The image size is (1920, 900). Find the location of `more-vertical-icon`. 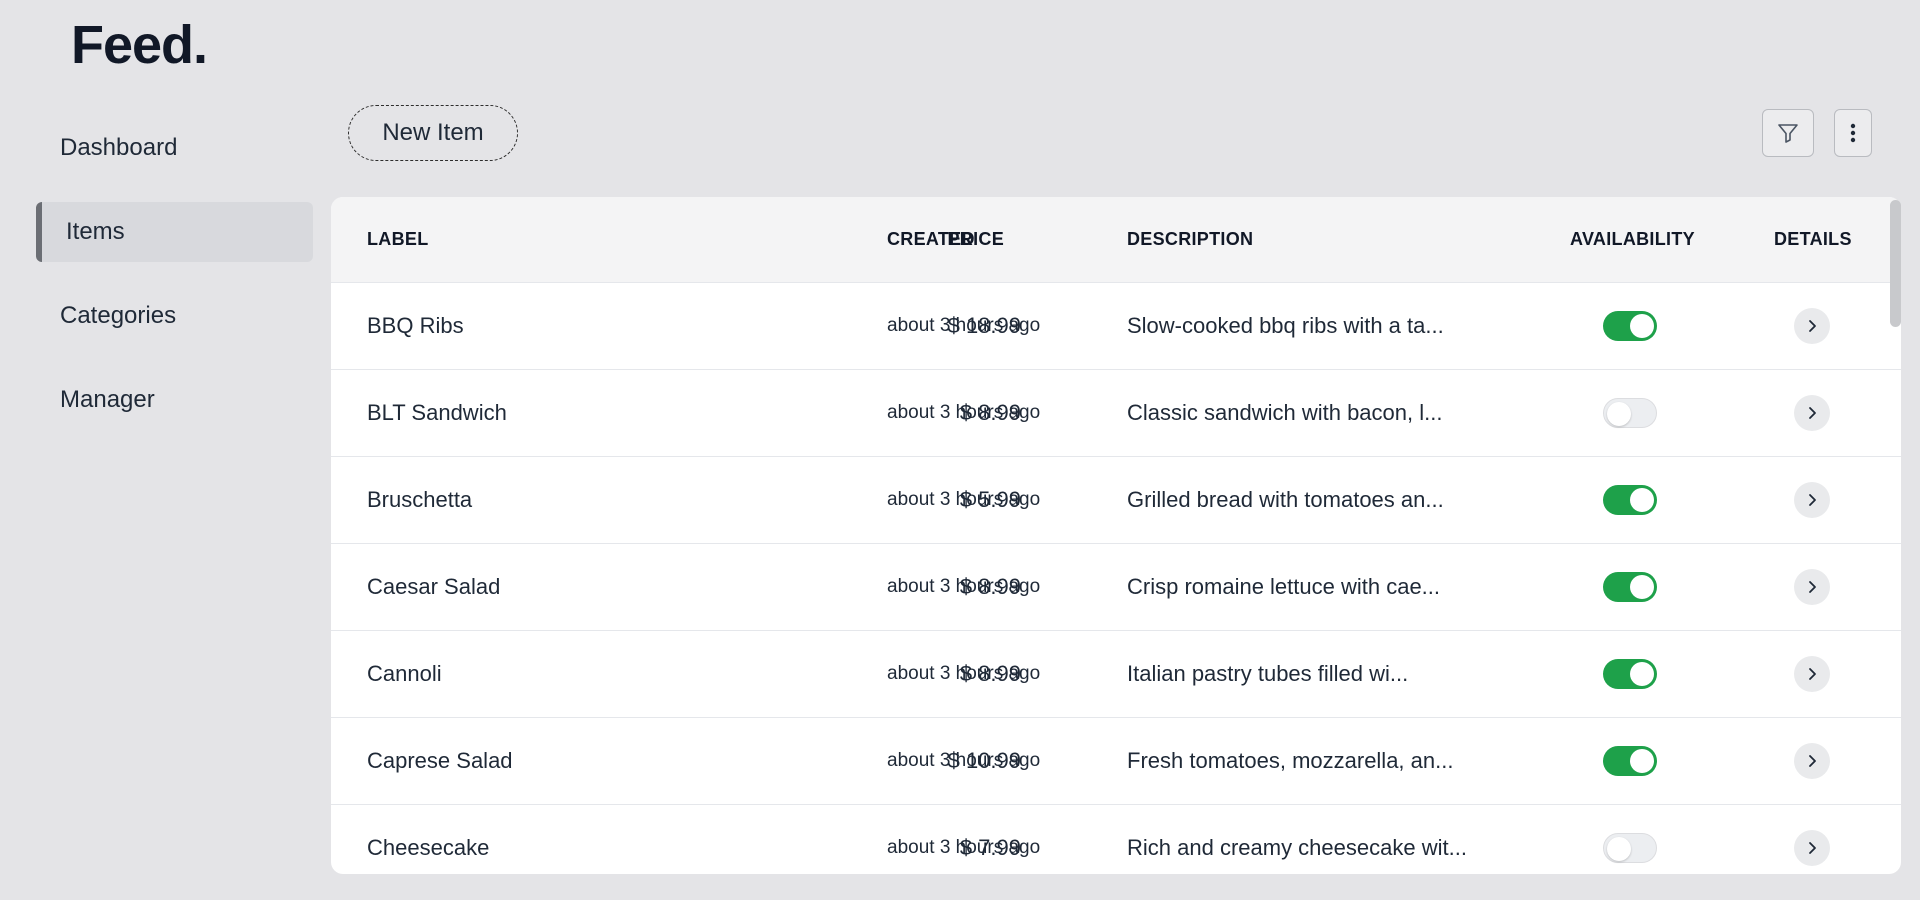

more-vertical-icon is located at coordinates (1853, 133).